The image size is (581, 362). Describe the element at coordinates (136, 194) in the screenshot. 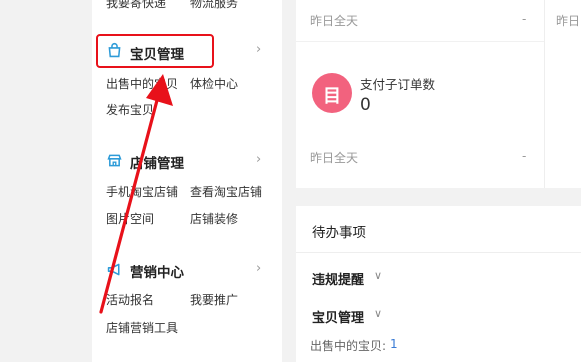

I see `annotation-arrow-icon` at that location.